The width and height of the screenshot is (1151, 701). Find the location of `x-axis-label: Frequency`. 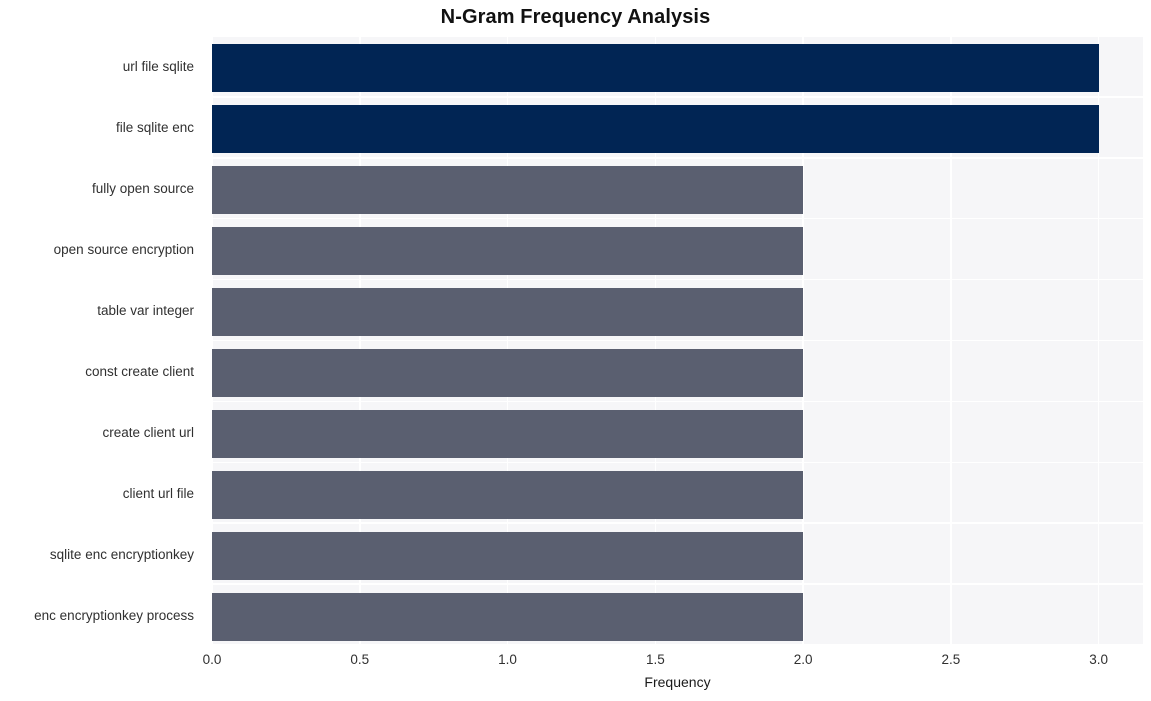

x-axis-label: Frequency is located at coordinates (677, 682).